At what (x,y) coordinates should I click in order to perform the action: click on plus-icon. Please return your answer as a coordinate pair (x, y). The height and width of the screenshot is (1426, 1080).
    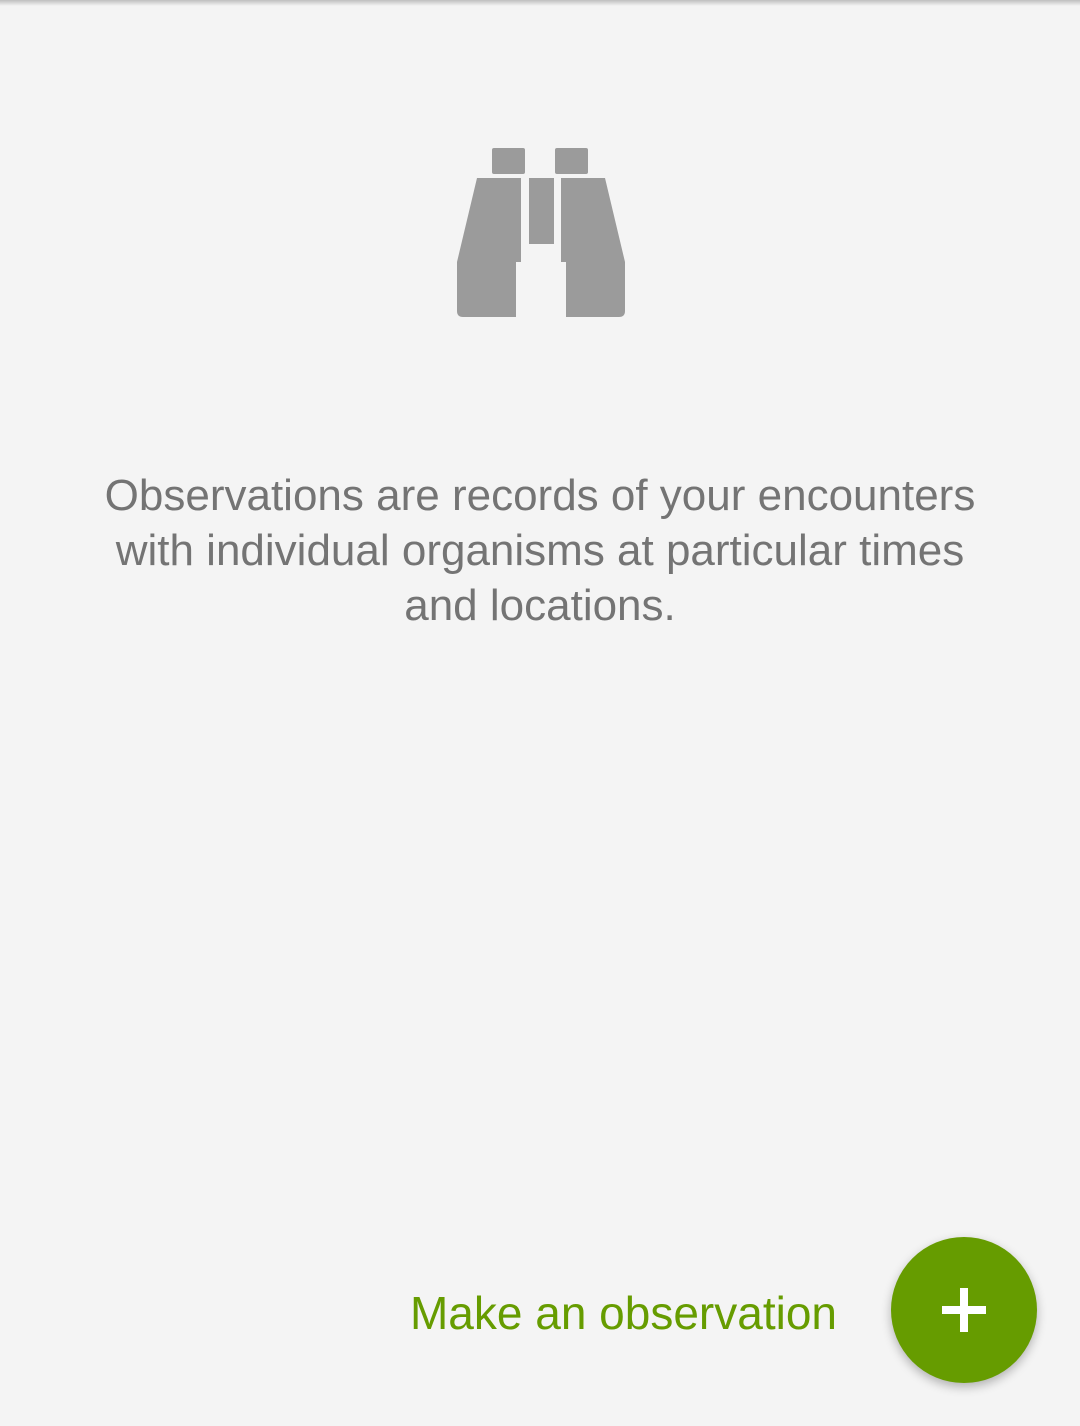
    Looking at the image, I should click on (964, 1310).